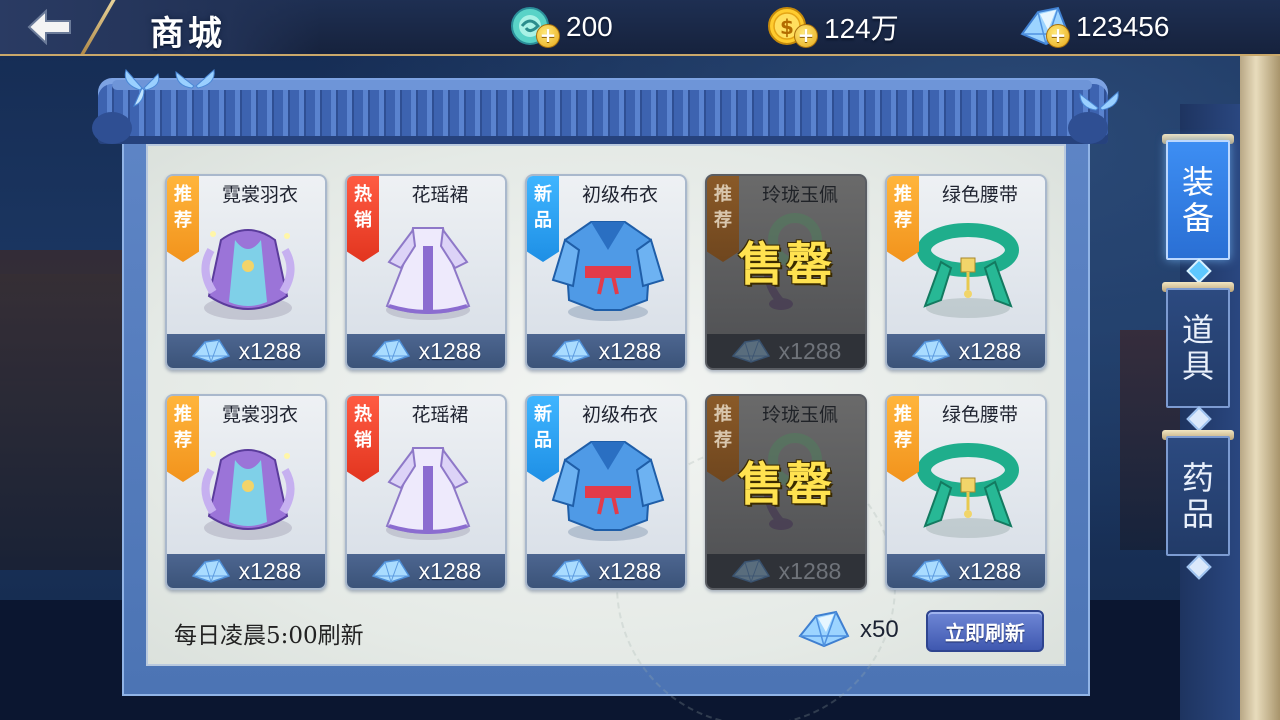  Describe the element at coordinates (1197, 478) in the screenshot. I see `tab-medicine-label-1: 药` at that location.